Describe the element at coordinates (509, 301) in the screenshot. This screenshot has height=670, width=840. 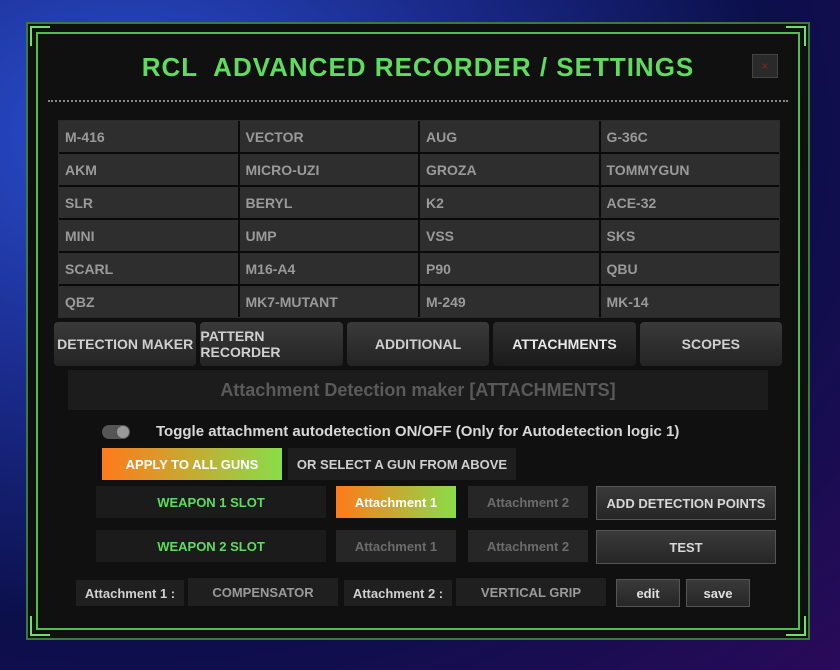
I see `gun-m249: M-249` at that location.